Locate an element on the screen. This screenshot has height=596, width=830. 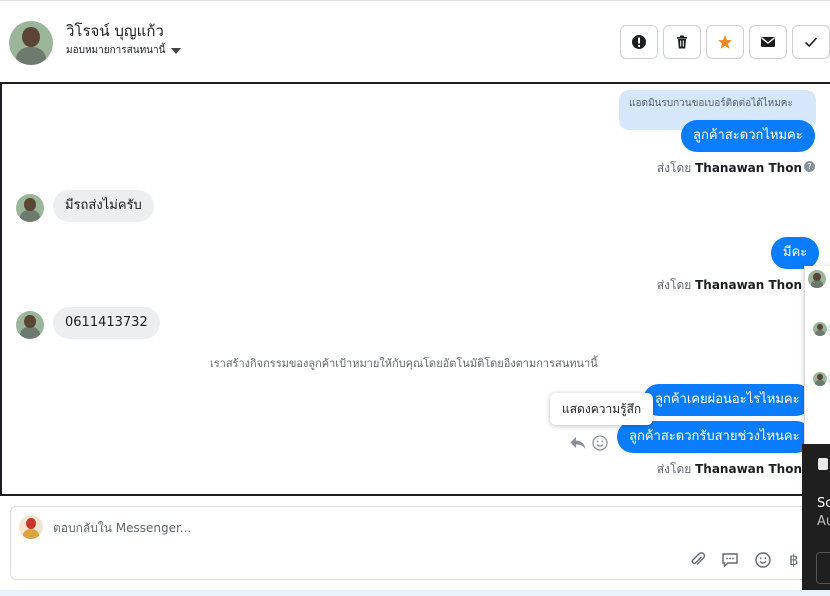
page-avatar is located at coordinates (31, 527).